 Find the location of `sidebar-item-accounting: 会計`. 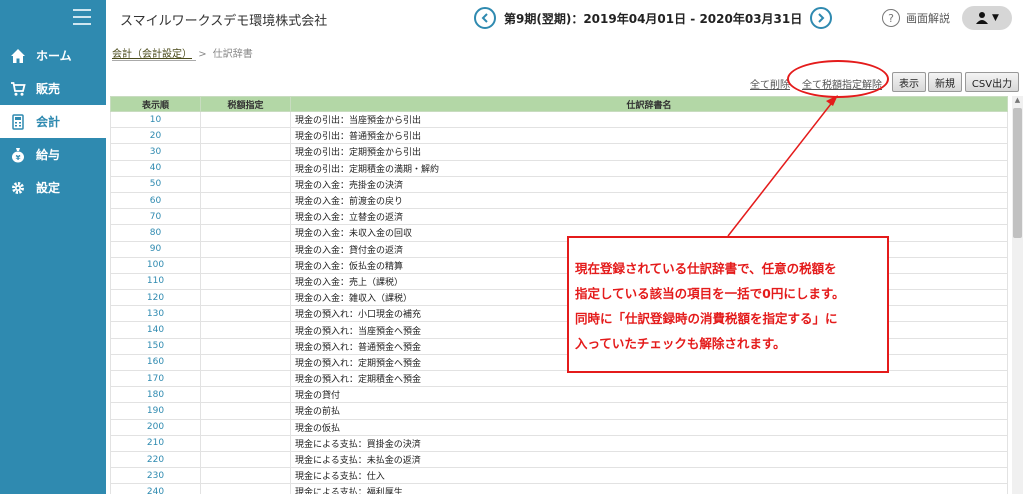

sidebar-item-accounting: 会計 is located at coordinates (53, 121).